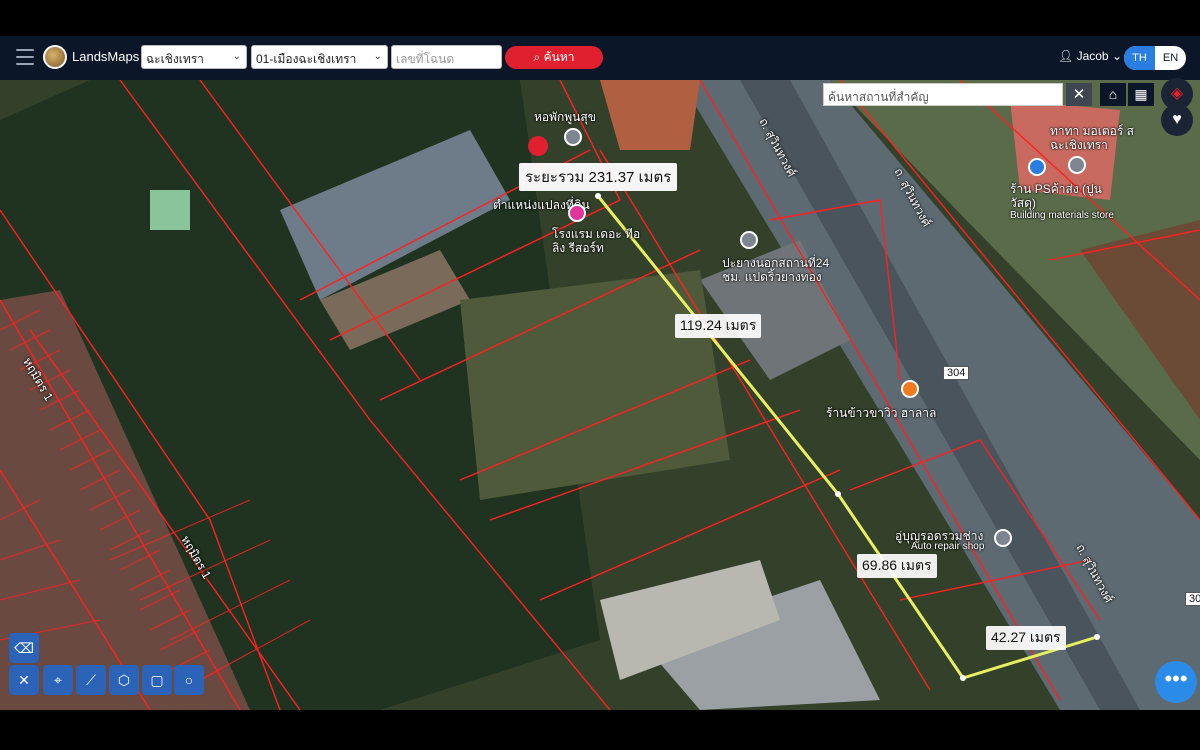 The width and height of the screenshot is (1200, 750). I want to click on district-select-value: 01-เมืองฉะเชิงเทรา, so click(306, 59).